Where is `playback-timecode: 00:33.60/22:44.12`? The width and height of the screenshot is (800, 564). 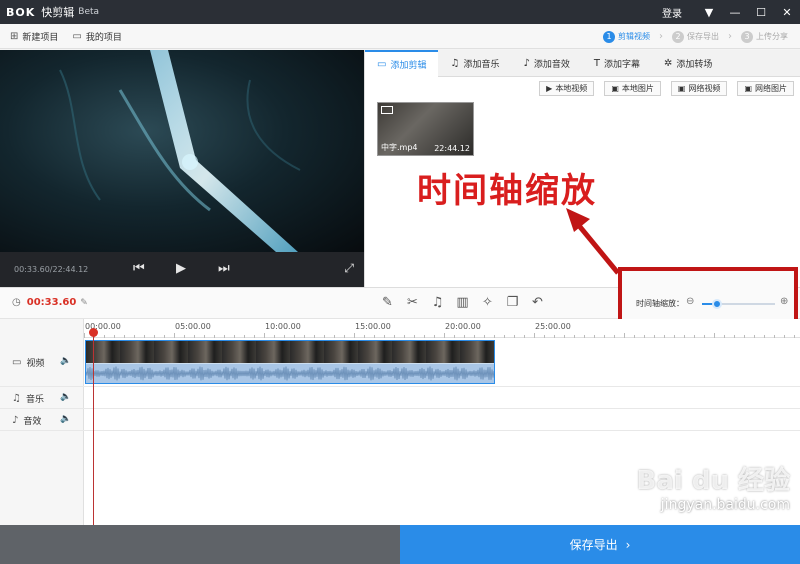 playback-timecode: 00:33.60/22:44.12 is located at coordinates (51, 269).